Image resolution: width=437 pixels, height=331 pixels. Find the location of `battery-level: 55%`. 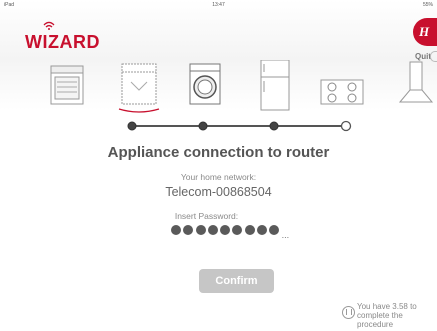

battery-level: 55% is located at coordinates (427, 5).